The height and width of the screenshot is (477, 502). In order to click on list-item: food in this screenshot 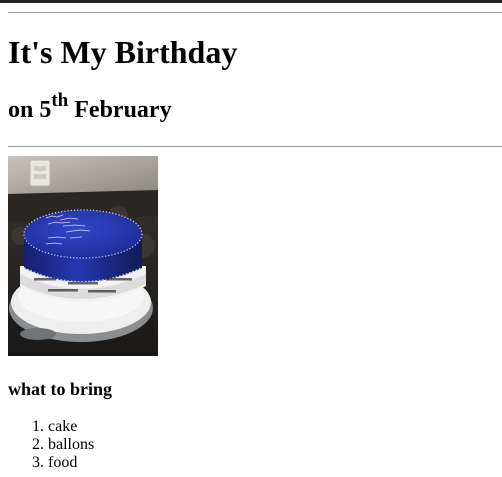, I will do `click(71, 463)`.